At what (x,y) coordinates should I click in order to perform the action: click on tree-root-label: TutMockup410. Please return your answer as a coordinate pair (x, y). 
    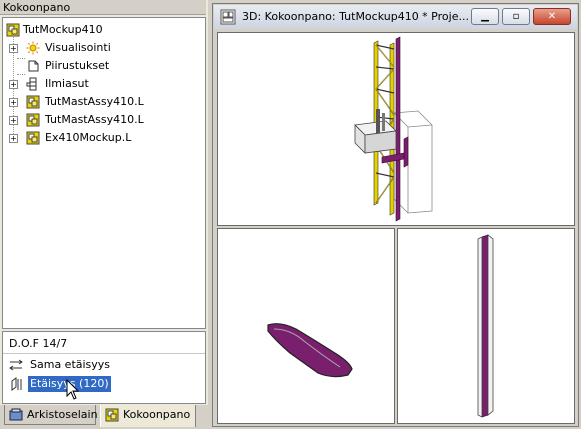
    Looking at the image, I should click on (63, 29).